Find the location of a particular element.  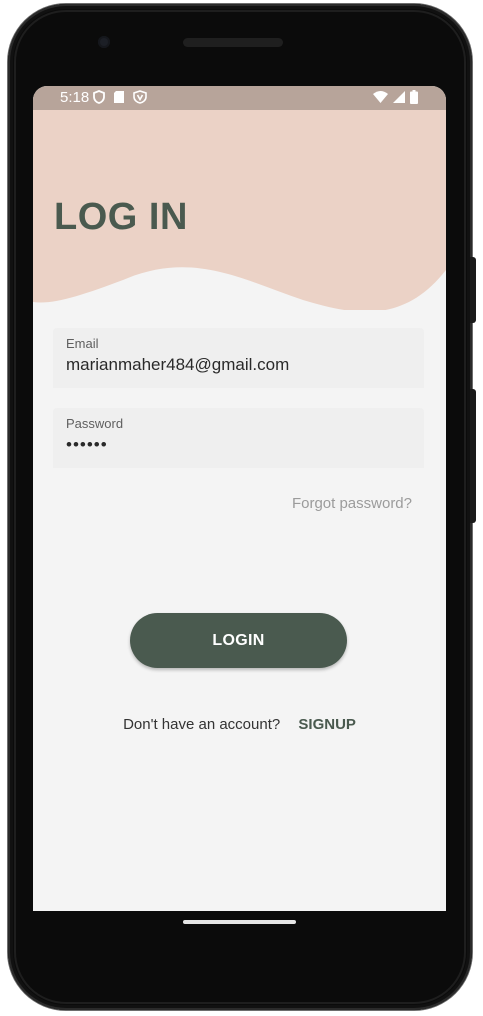

email-label: Email is located at coordinates (82, 343).